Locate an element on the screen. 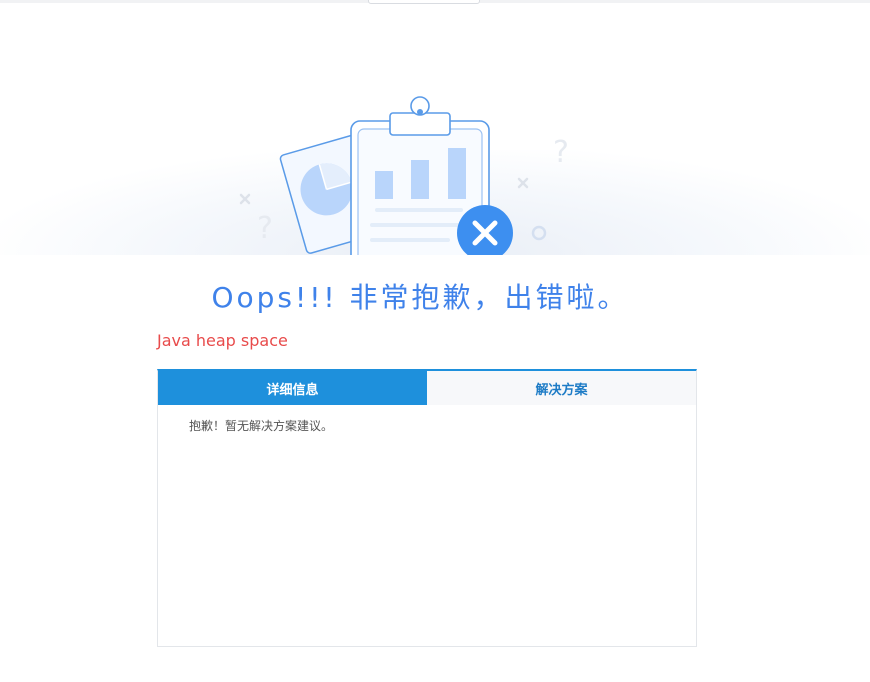  tab-bar: 详细信息 解决方案 is located at coordinates (427, 388).